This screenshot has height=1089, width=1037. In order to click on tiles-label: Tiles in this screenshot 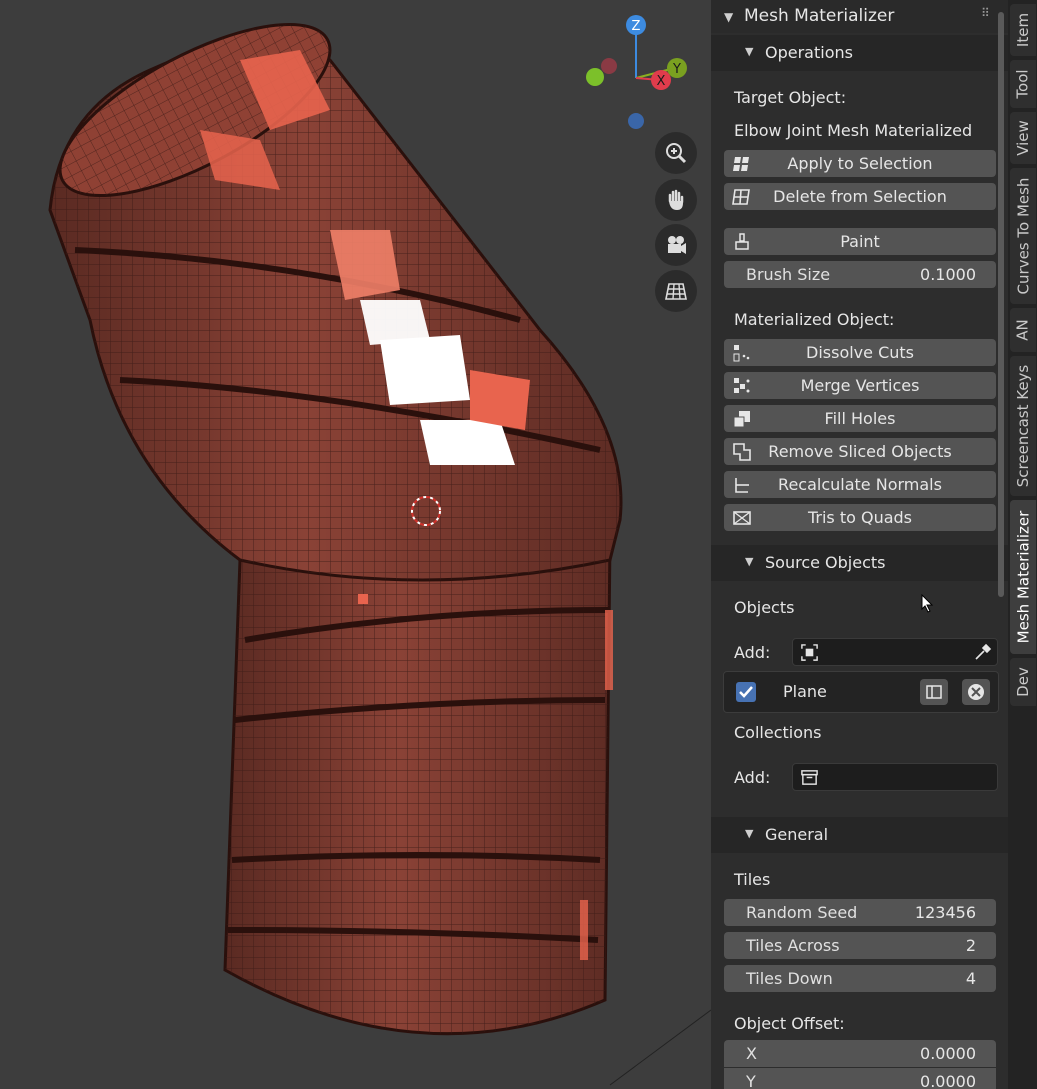, I will do `click(752, 879)`.